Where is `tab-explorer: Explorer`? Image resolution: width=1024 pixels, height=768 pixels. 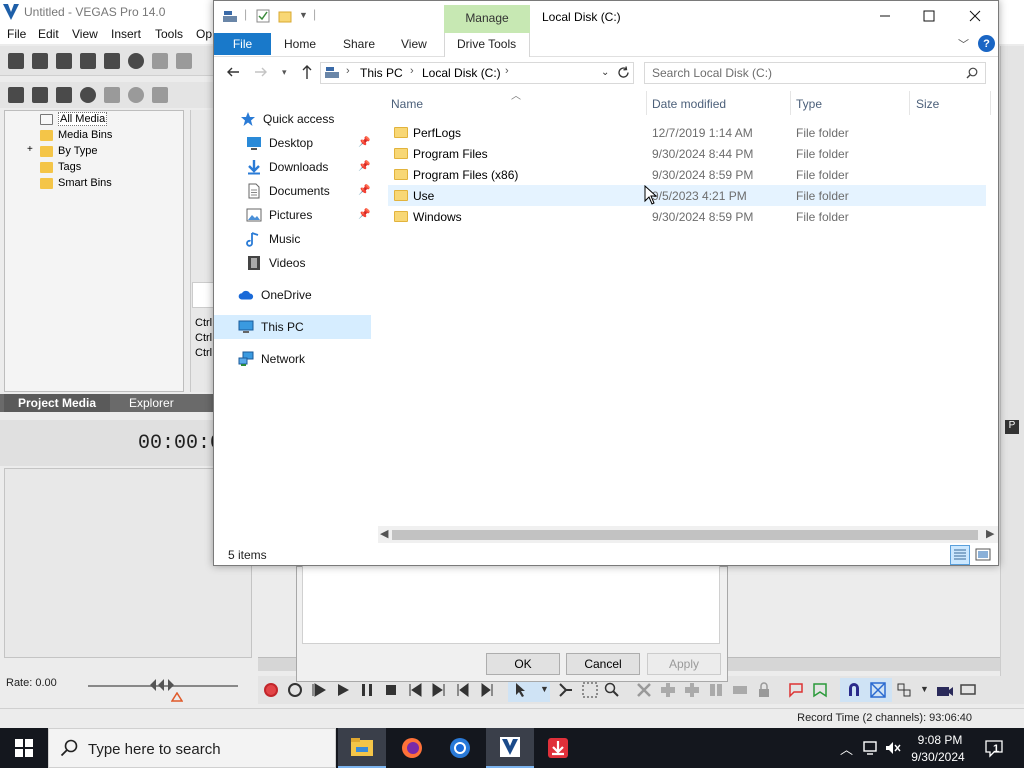 tab-explorer: Explorer is located at coordinates (151, 403).